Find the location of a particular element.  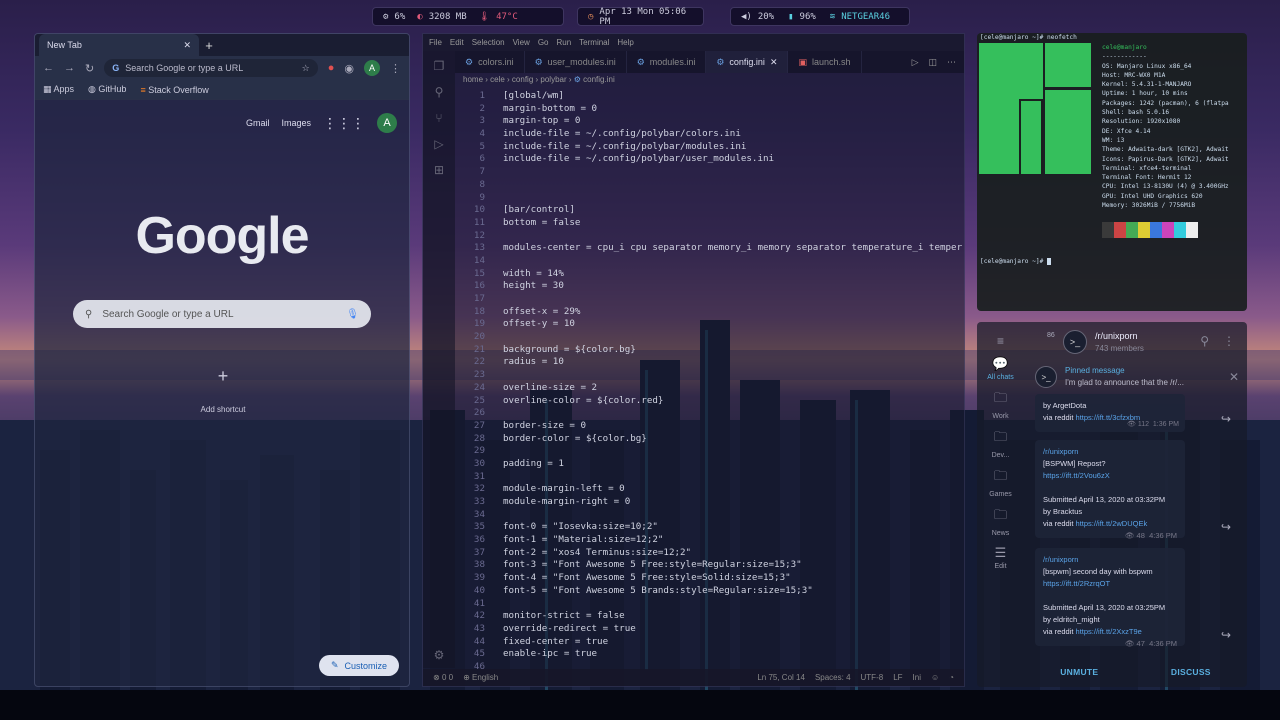

tab-launch-sh: ▣ launch.sh is located at coordinates (825, 62).